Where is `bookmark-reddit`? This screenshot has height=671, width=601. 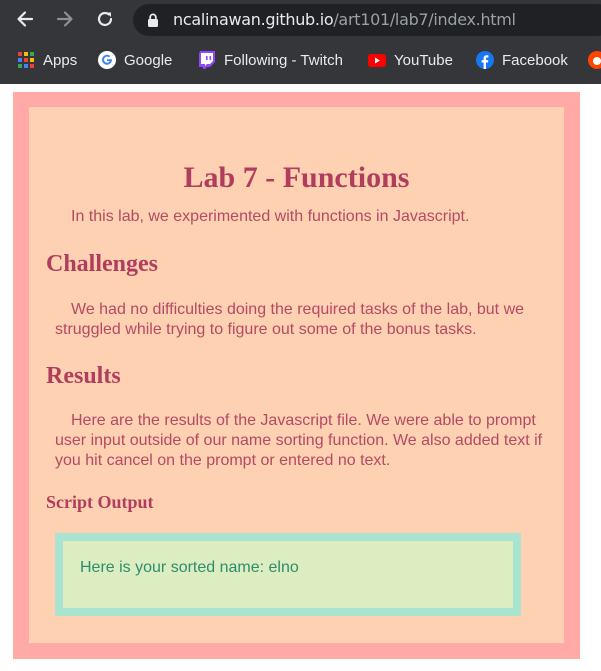
bookmark-reddit is located at coordinates (594, 60).